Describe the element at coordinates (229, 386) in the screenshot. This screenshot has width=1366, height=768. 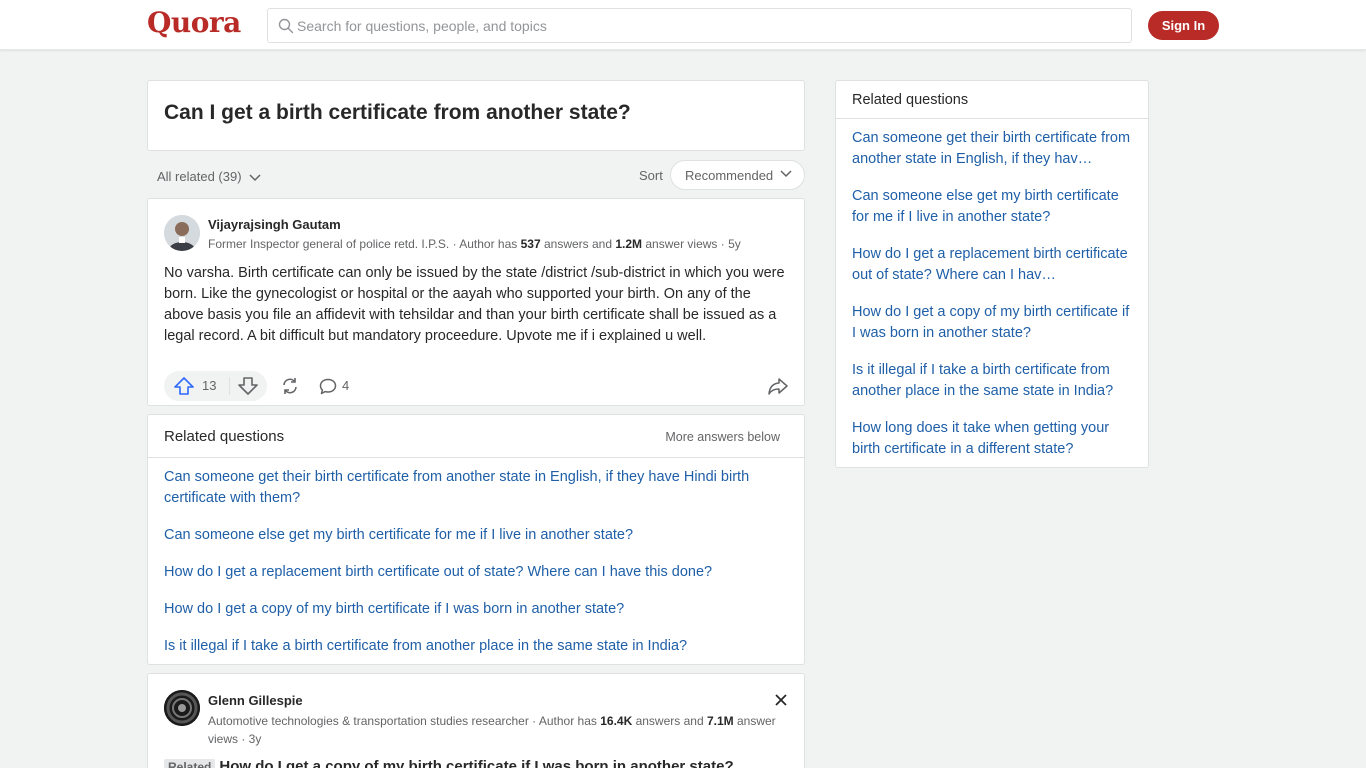
I see `vote-divider` at that location.